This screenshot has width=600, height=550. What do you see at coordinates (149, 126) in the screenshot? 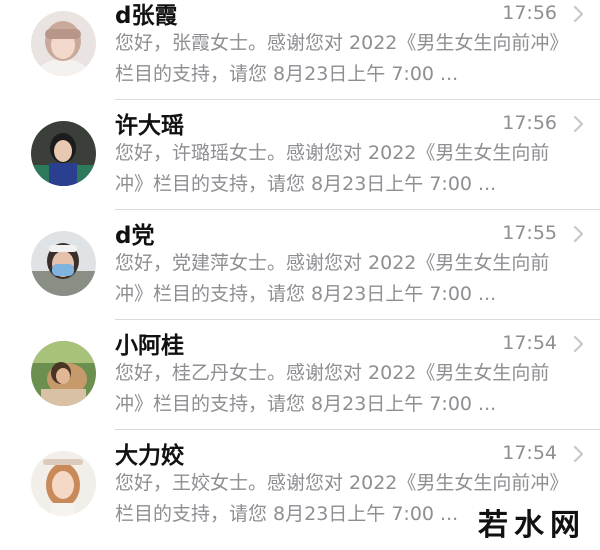
I see `contact-name: 许大瑶` at bounding box center [149, 126].